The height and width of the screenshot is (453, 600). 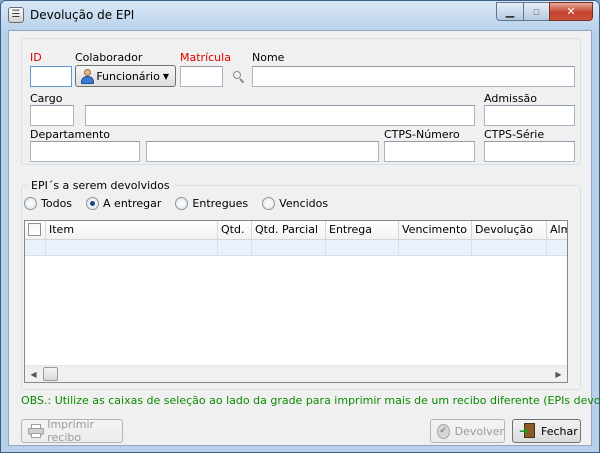 I want to click on cargo-name-input, so click(x=280, y=115).